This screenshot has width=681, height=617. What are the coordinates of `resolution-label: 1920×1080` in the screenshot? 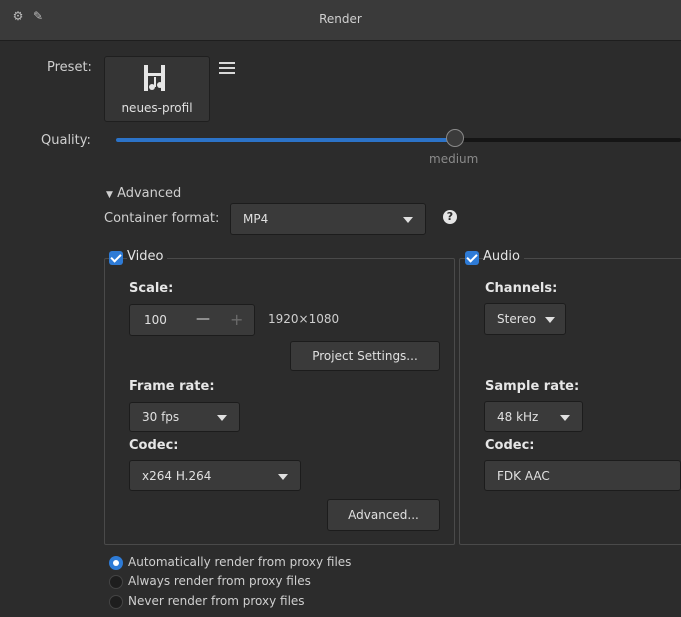 It's located at (304, 319).